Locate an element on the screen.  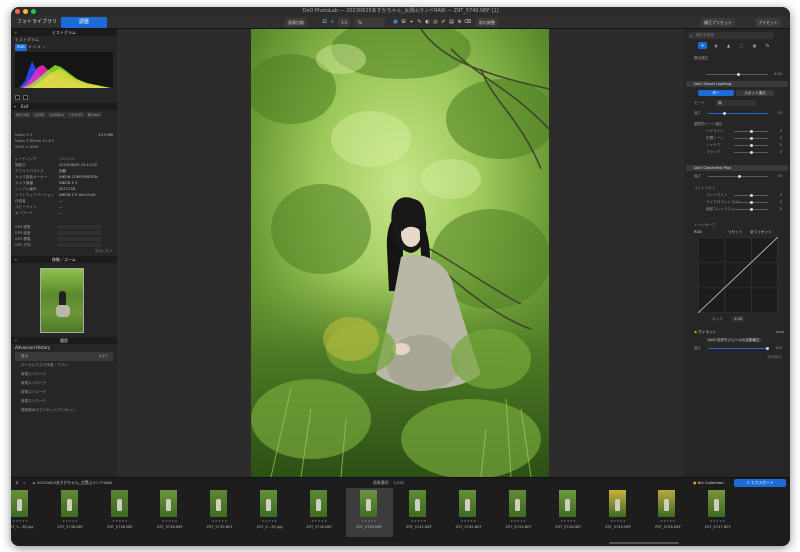
zoom-percent-select: % is located at coordinates (370, 22).